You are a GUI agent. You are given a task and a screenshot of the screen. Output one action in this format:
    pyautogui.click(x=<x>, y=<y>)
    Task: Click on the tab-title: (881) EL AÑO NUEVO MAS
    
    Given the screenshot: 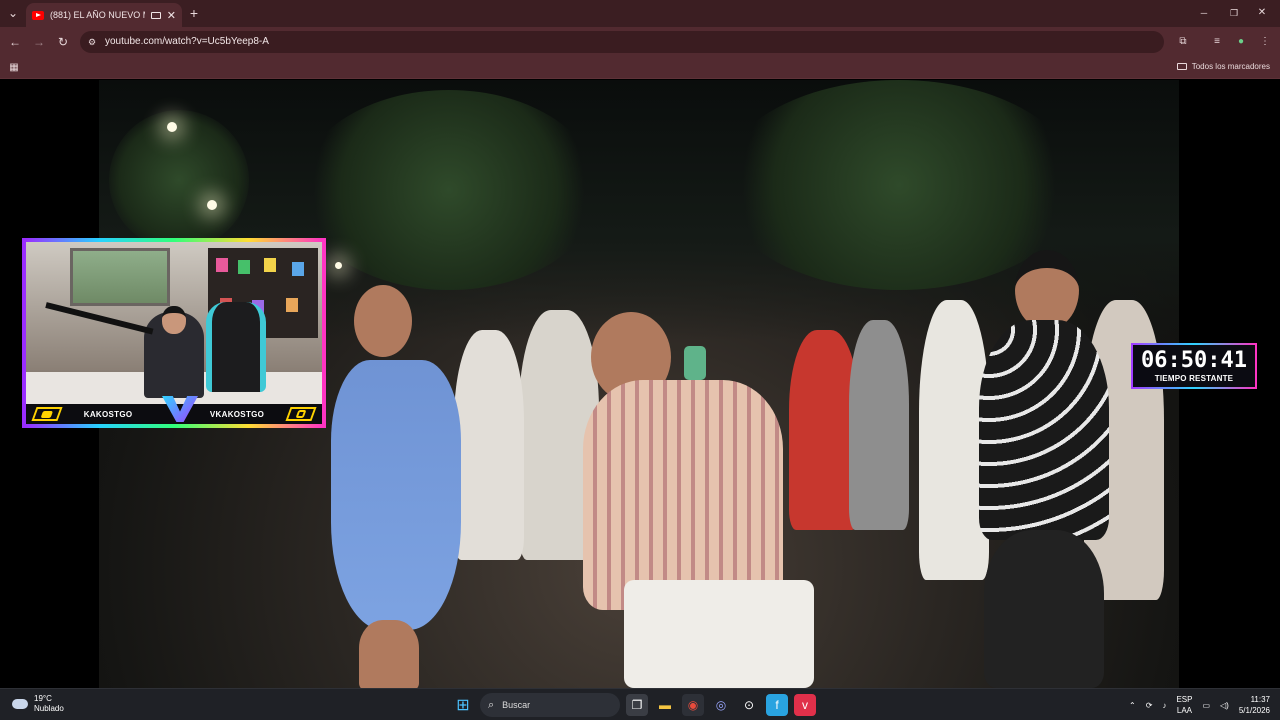 What is the action you would take?
    pyautogui.click(x=97, y=15)
    